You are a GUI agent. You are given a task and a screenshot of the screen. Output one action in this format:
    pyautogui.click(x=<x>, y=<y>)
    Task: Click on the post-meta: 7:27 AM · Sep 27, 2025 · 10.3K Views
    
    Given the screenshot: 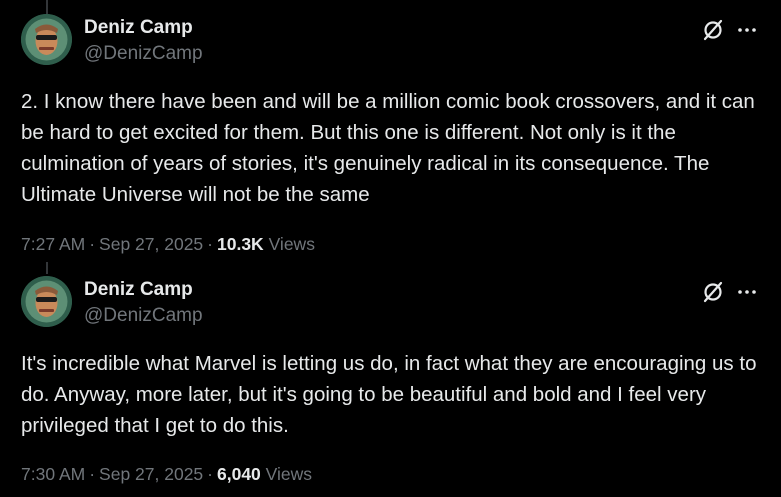 What is the action you would take?
    pyautogui.click(x=168, y=244)
    